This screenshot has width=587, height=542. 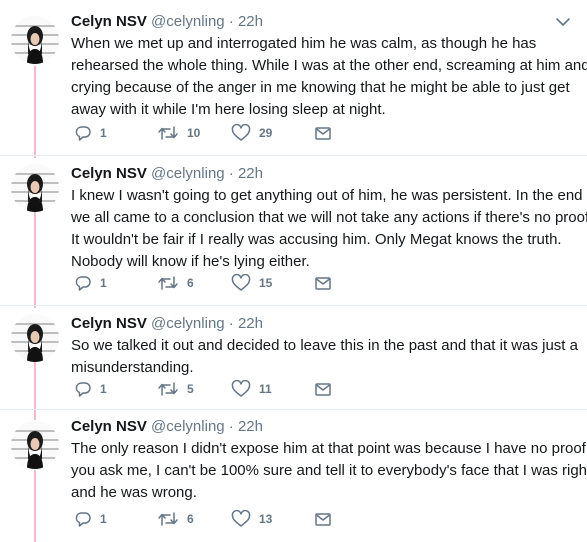 I want to click on like-count: 11, so click(x=265, y=389).